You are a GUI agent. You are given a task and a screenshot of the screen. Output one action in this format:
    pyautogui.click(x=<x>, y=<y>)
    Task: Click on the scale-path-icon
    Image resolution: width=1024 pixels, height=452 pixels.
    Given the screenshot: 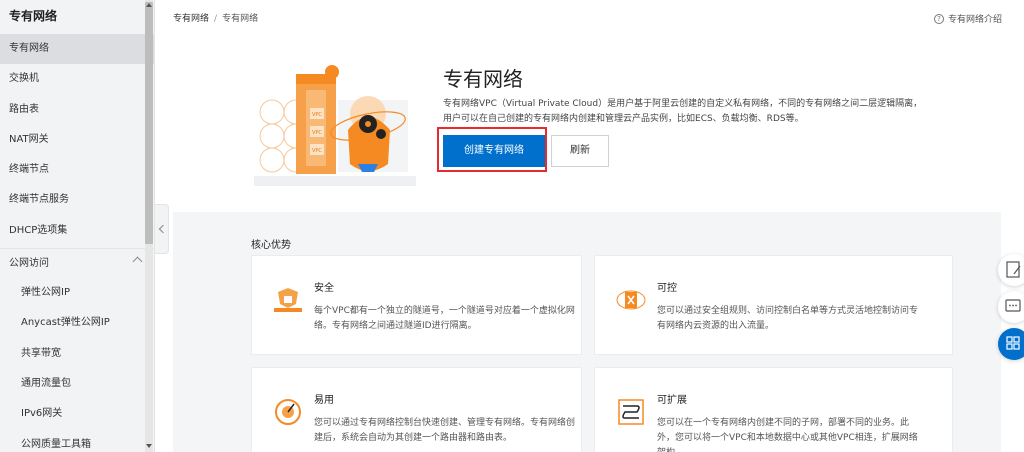 What is the action you would take?
    pyautogui.click(x=631, y=412)
    